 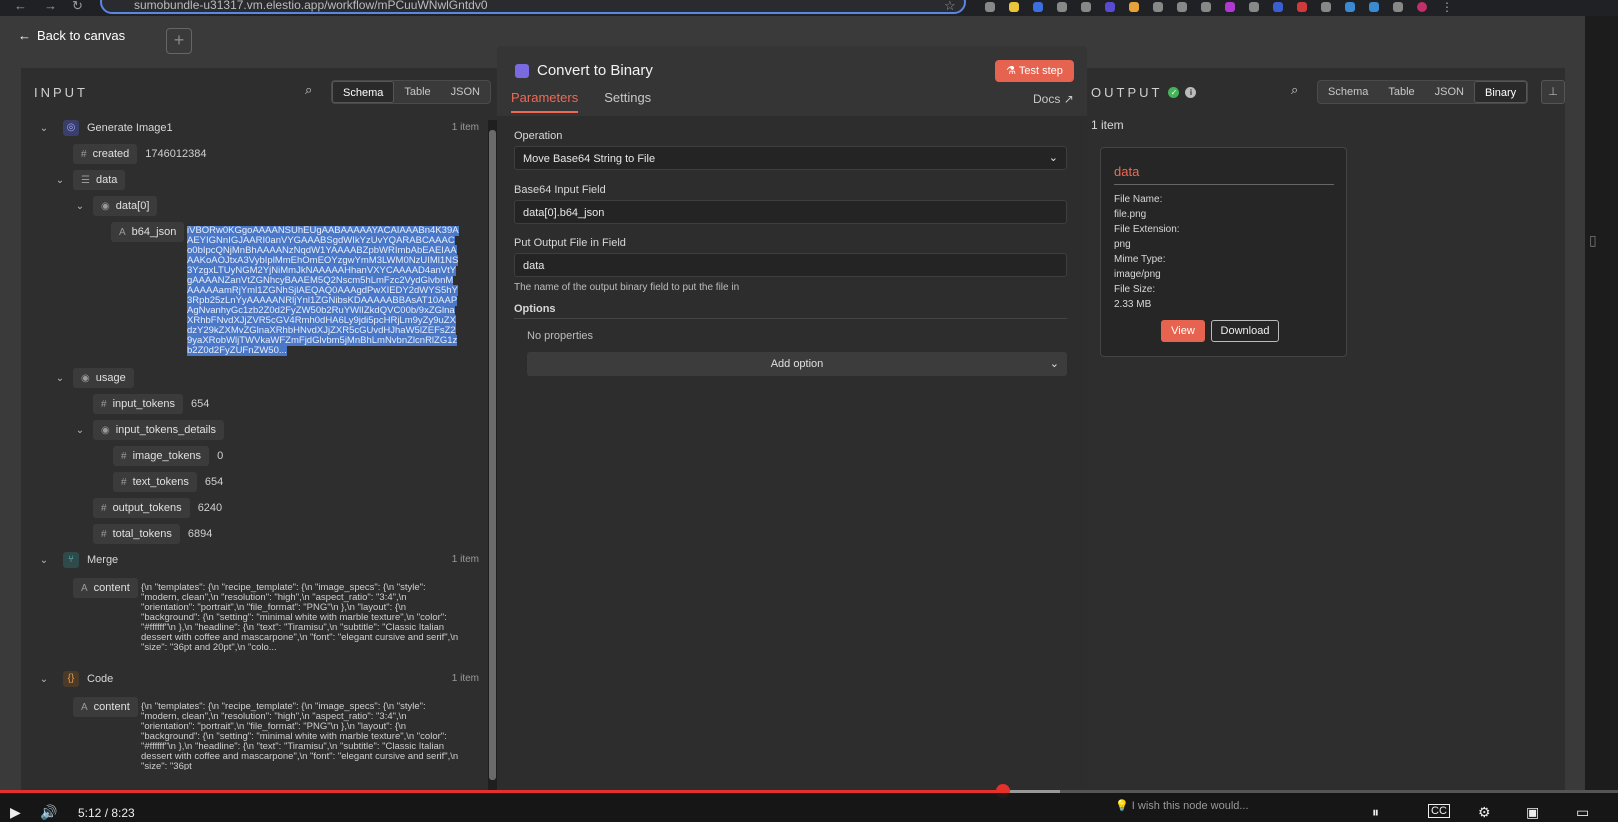 What do you see at coordinates (106, 813) in the screenshot?
I see `video-time: 5:12 / 8:23` at bounding box center [106, 813].